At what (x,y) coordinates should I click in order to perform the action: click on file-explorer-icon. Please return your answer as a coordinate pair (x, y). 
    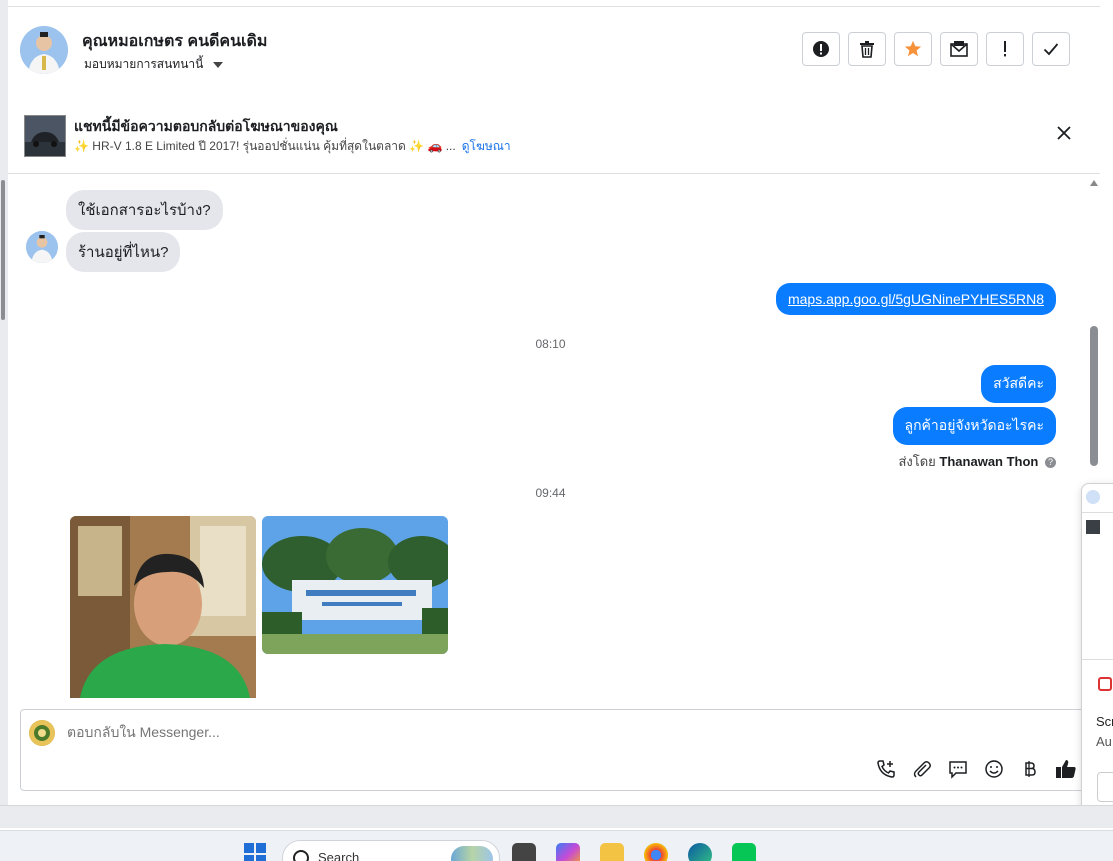
    Looking at the image, I should click on (612, 852).